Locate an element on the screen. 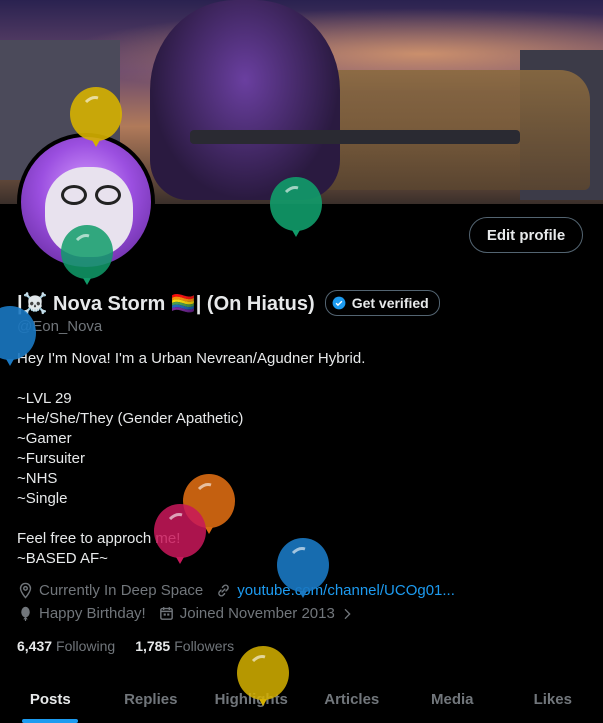 The image size is (603, 723). banner-rifle is located at coordinates (355, 137).